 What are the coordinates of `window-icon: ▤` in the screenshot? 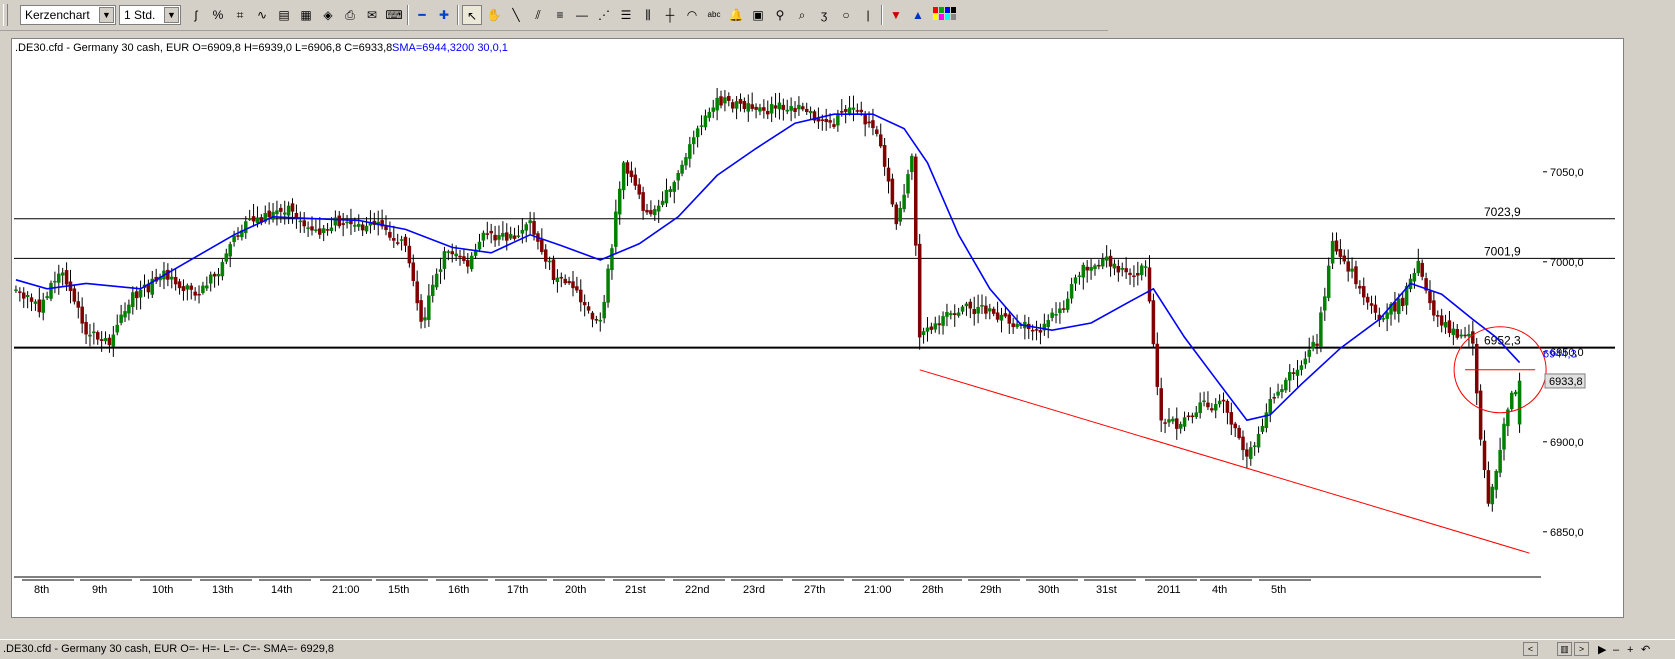 It's located at (284, 15).